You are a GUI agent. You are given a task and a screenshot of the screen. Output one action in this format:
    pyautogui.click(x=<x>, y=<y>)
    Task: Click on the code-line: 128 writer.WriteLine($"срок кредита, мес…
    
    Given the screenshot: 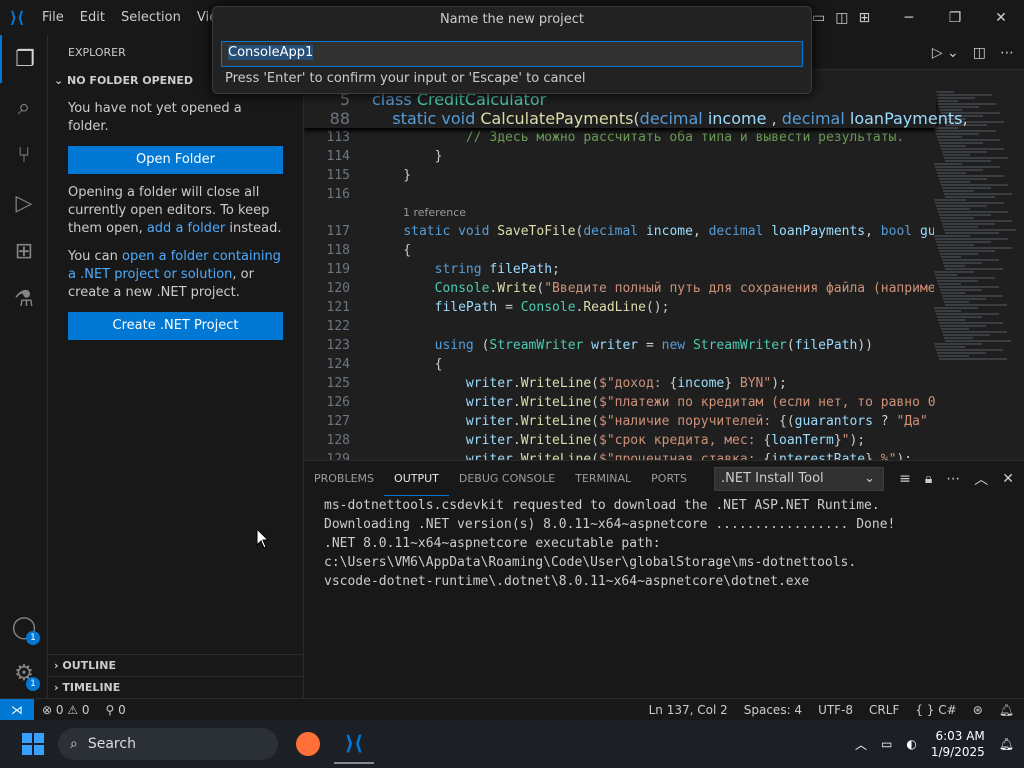 What is the action you would take?
    pyautogui.click(x=620, y=440)
    